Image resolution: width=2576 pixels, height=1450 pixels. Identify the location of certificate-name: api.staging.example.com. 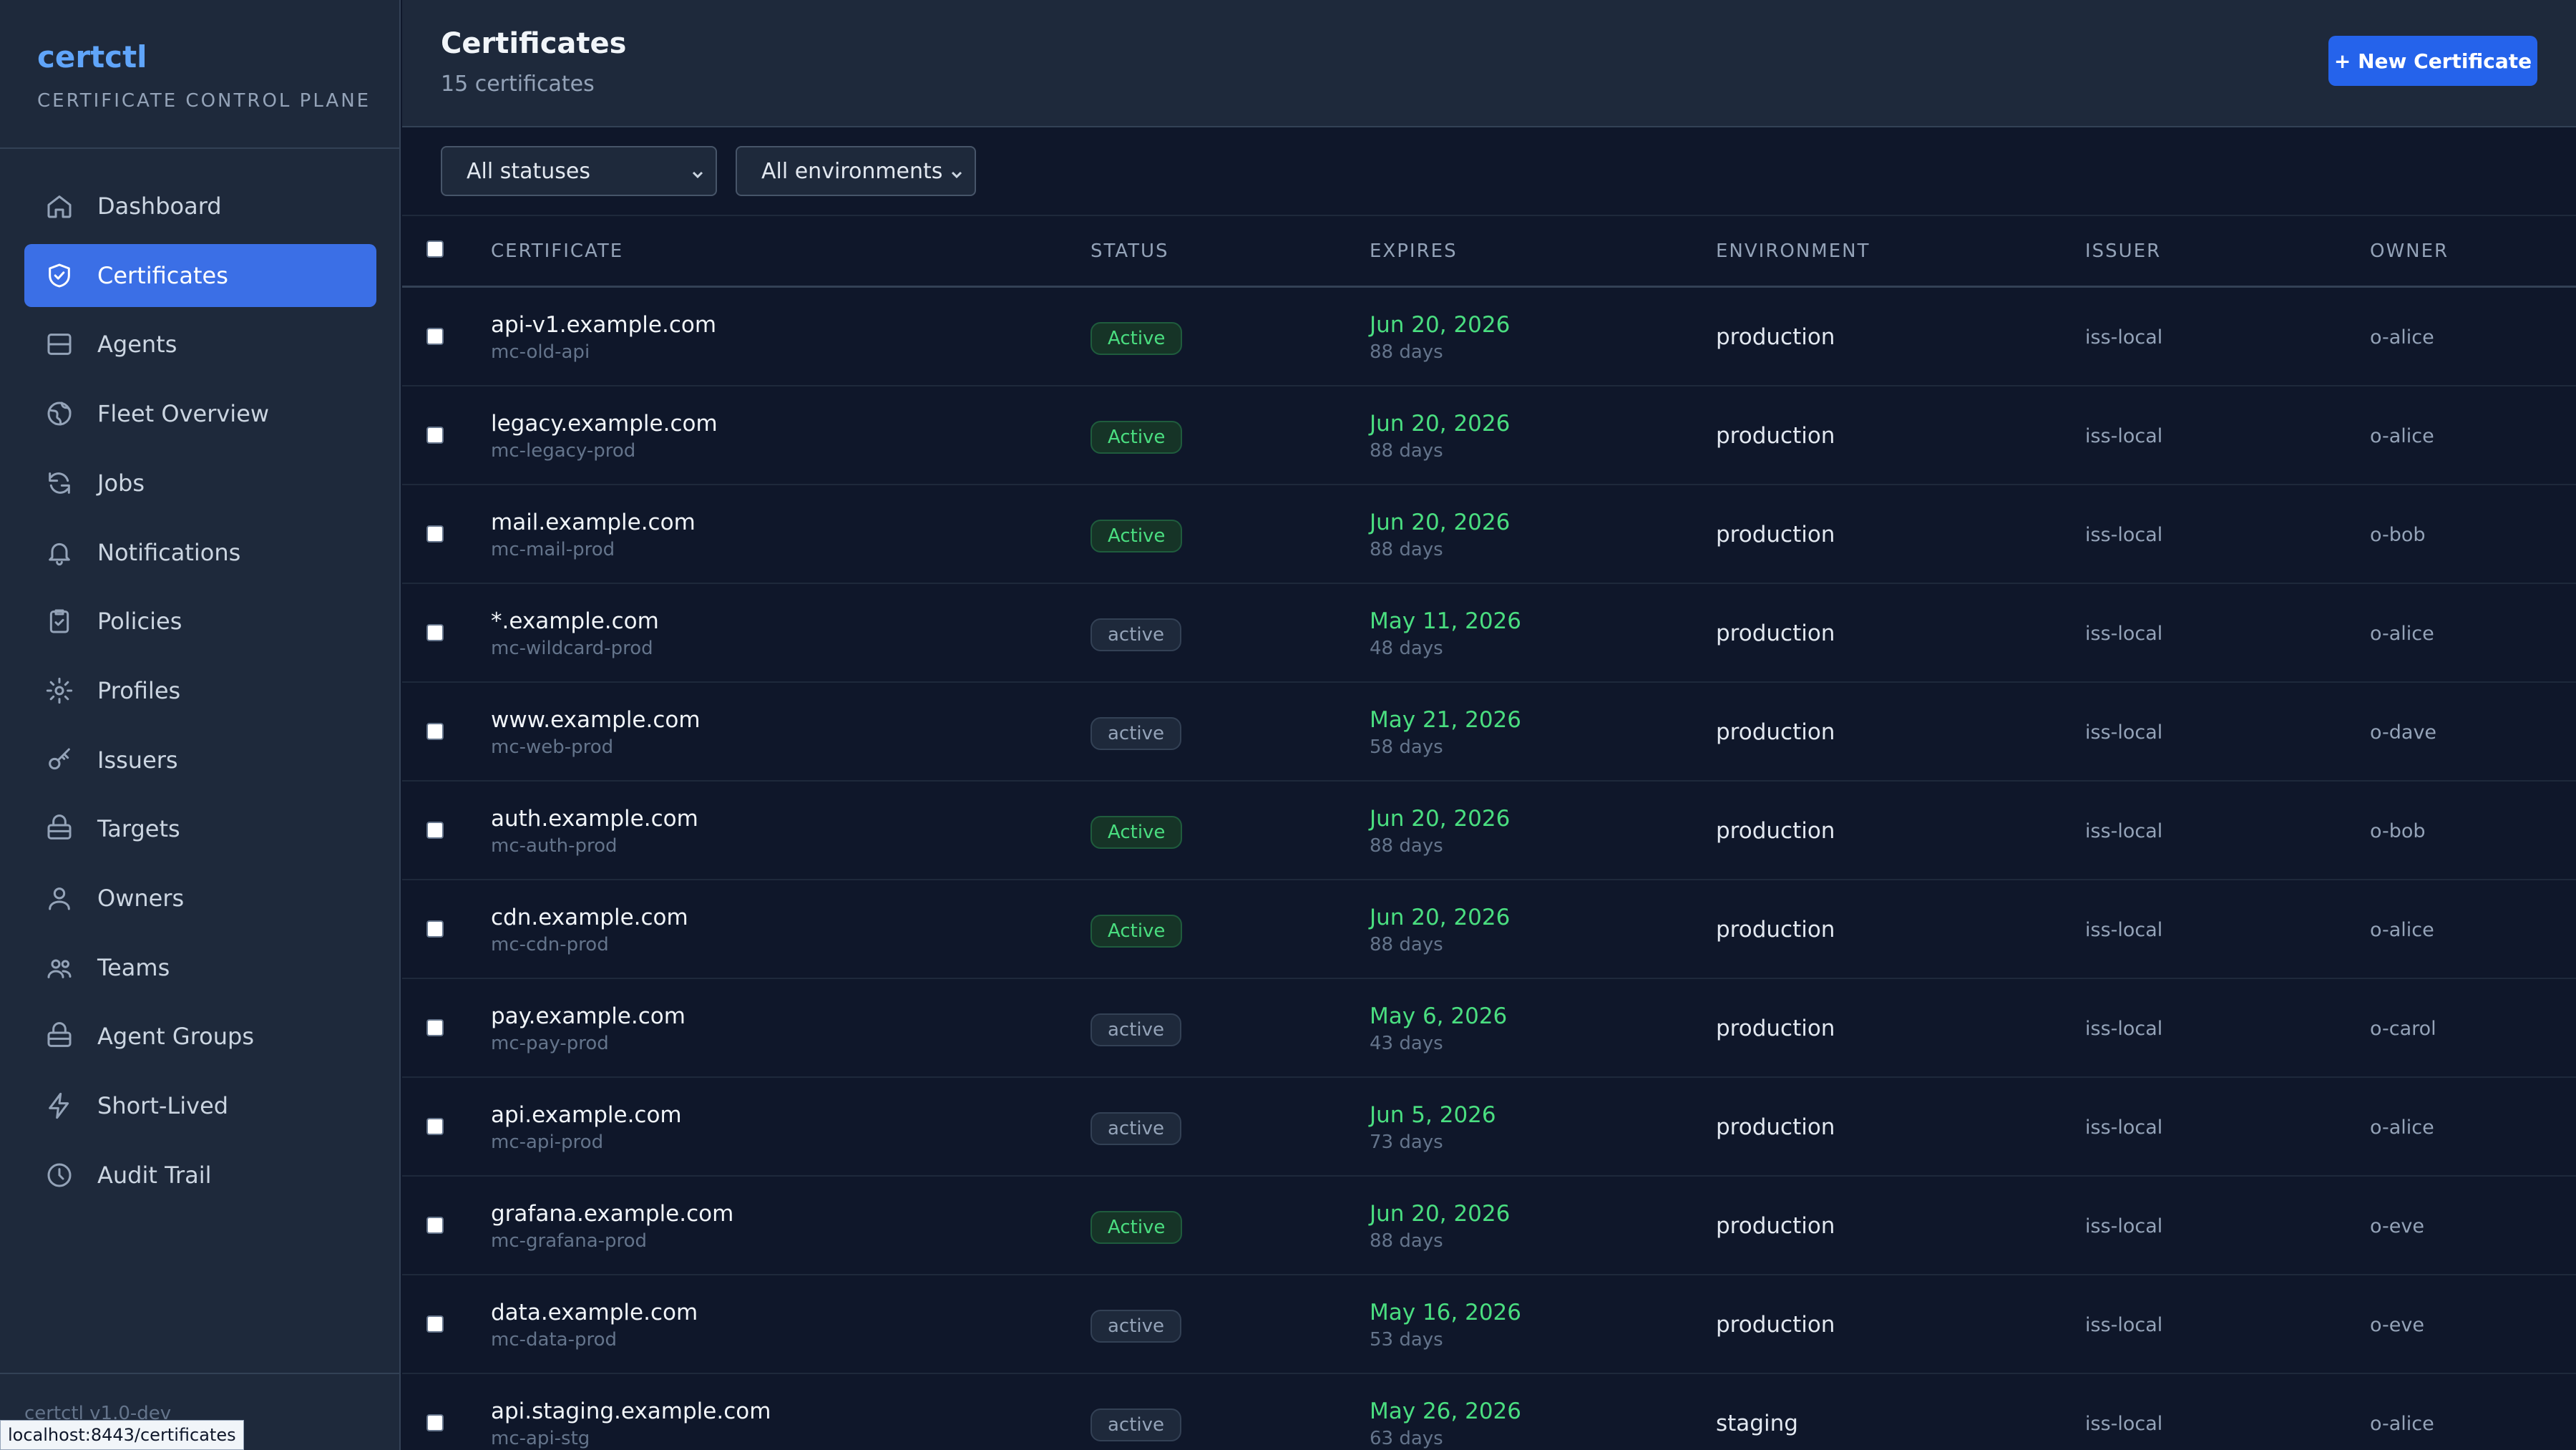
(631, 1411).